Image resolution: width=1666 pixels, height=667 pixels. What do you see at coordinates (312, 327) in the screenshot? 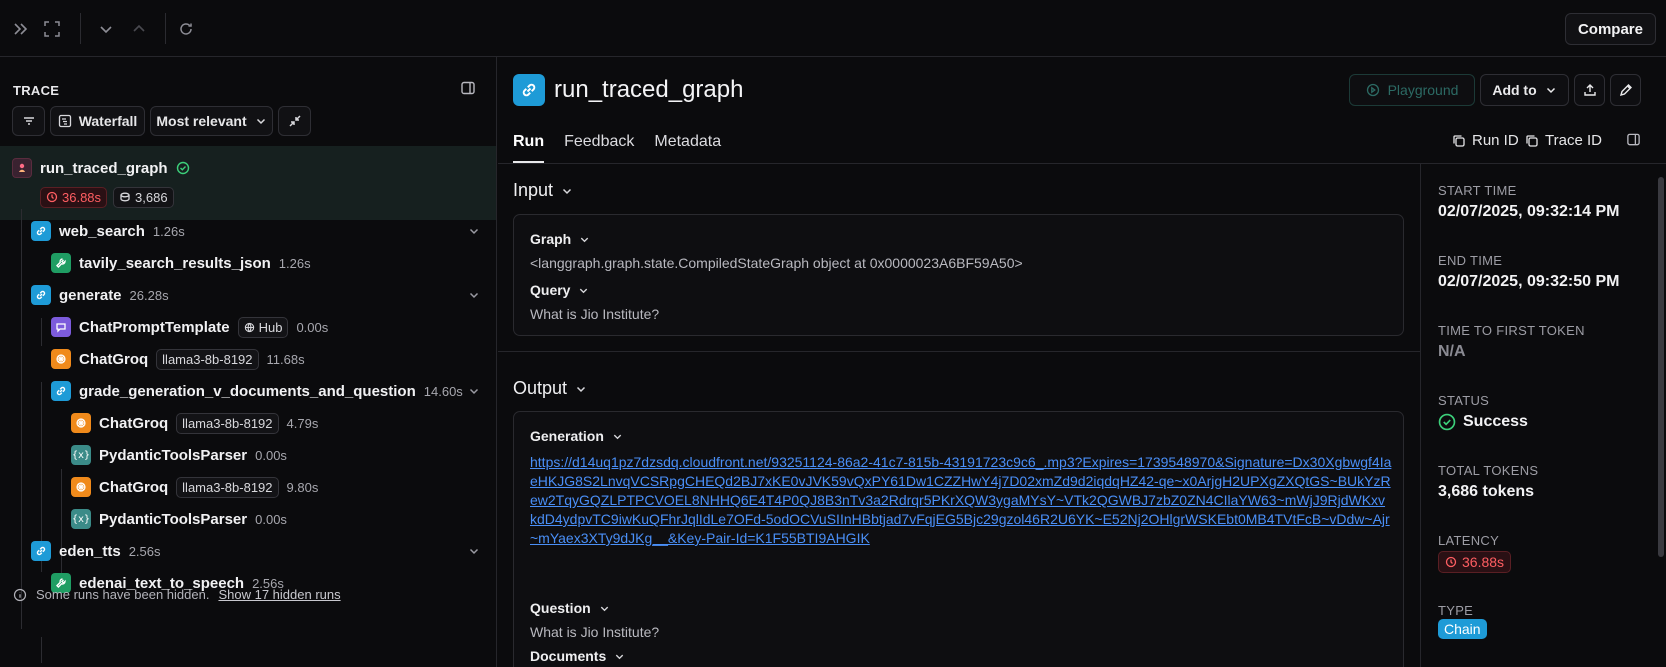
I see `tree-node-time: 0.00s` at bounding box center [312, 327].